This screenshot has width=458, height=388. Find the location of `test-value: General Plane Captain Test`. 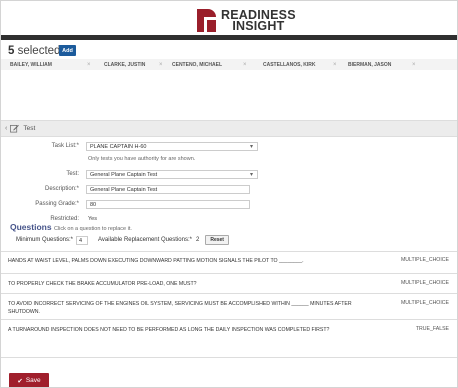

test-value: General Plane Captain Test is located at coordinates (124, 174).